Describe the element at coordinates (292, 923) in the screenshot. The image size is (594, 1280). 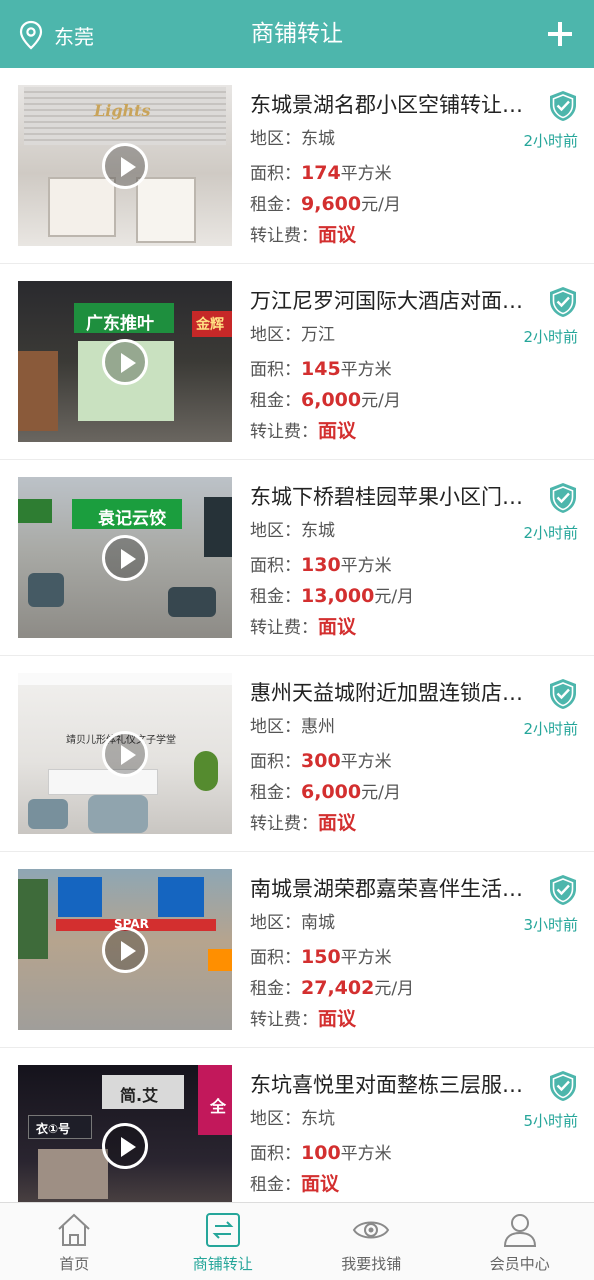
I see `area-row: 地区：南城` at that location.